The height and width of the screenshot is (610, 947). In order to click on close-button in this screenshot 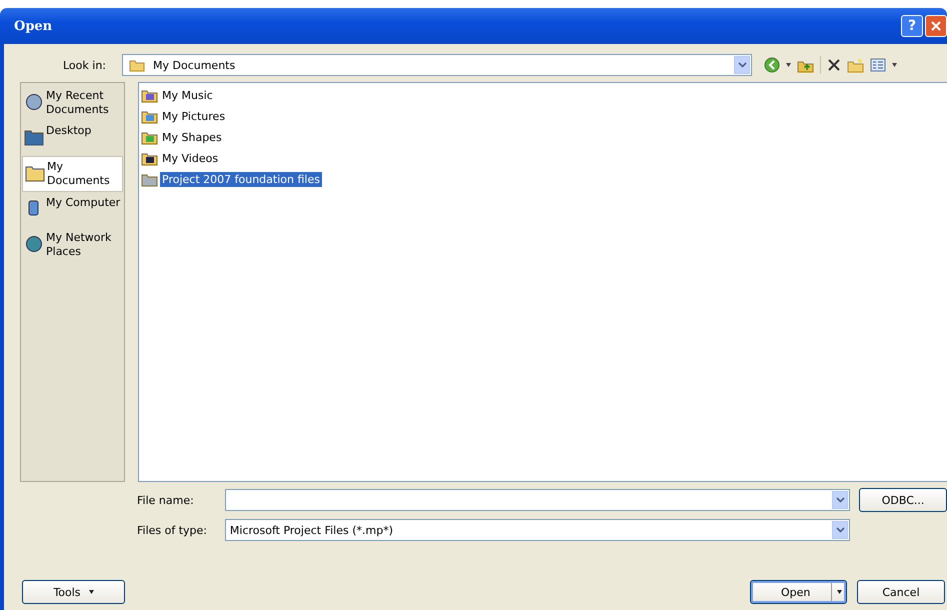, I will do `click(936, 26)`.